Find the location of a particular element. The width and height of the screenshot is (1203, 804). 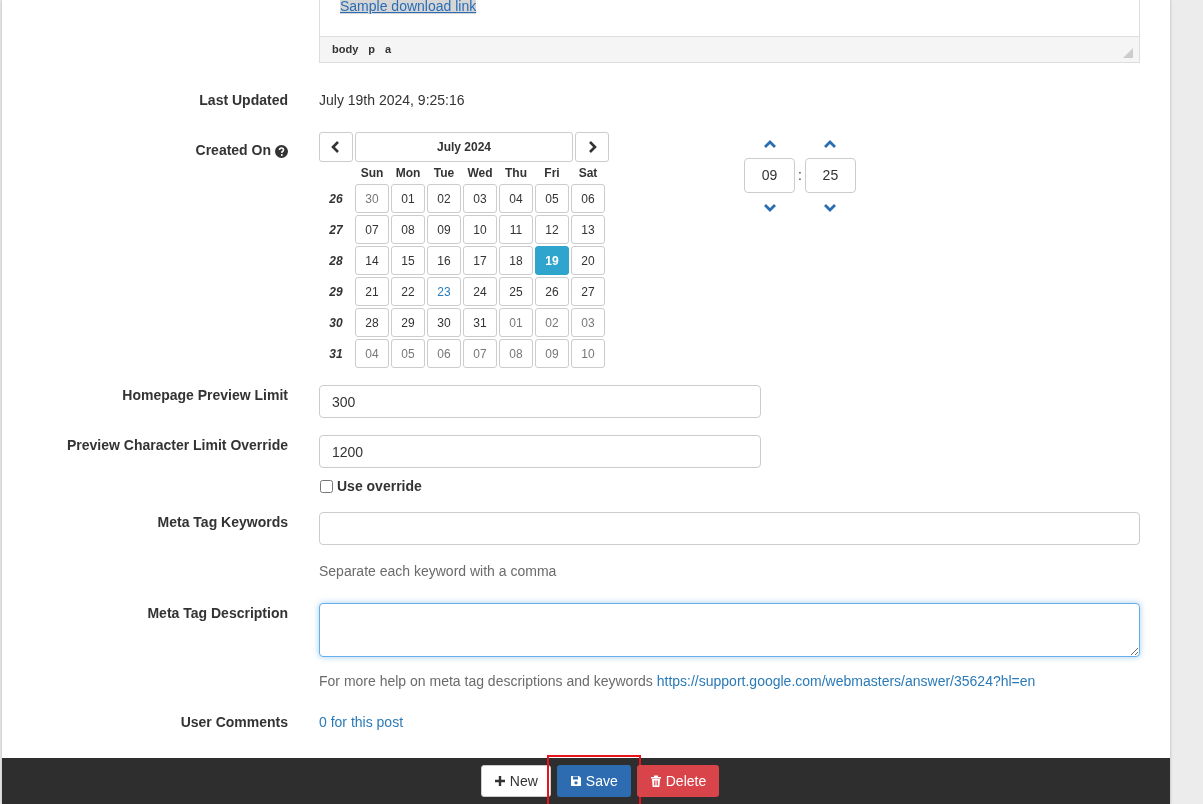

weekday-heading: Sat is located at coordinates (588, 173).